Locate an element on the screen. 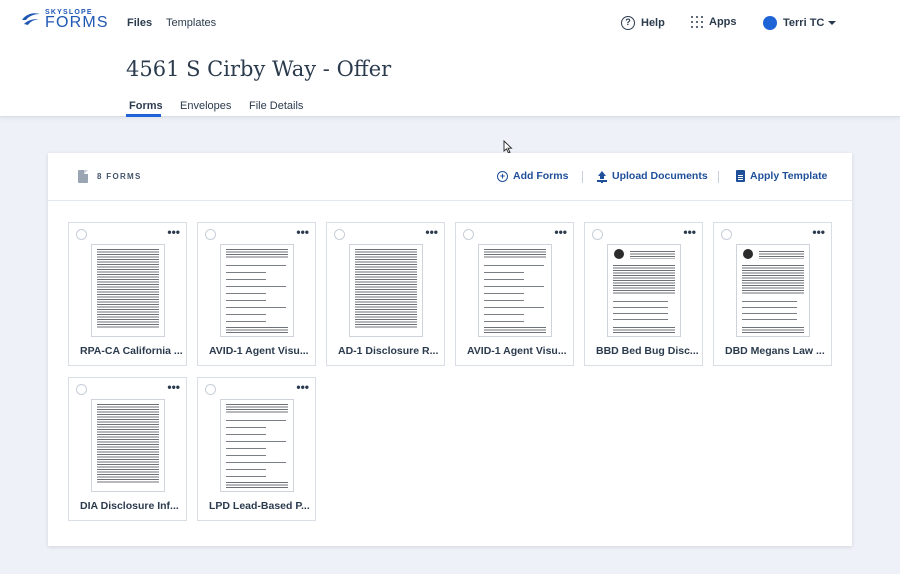  forms-count: 8 FORMS is located at coordinates (119, 176).